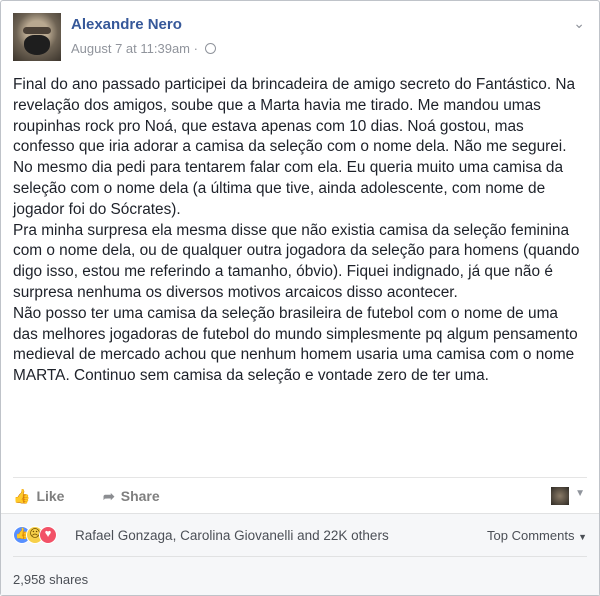 The height and width of the screenshot is (596, 600). Describe the element at coordinates (50, 579) in the screenshot. I see `shares-count: 2,958 shares` at that location.